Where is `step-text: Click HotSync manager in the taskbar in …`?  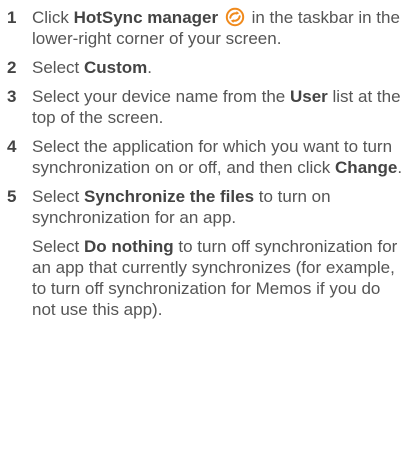
step-text: Click HotSync manager in the taskbar in … is located at coordinates (216, 27).